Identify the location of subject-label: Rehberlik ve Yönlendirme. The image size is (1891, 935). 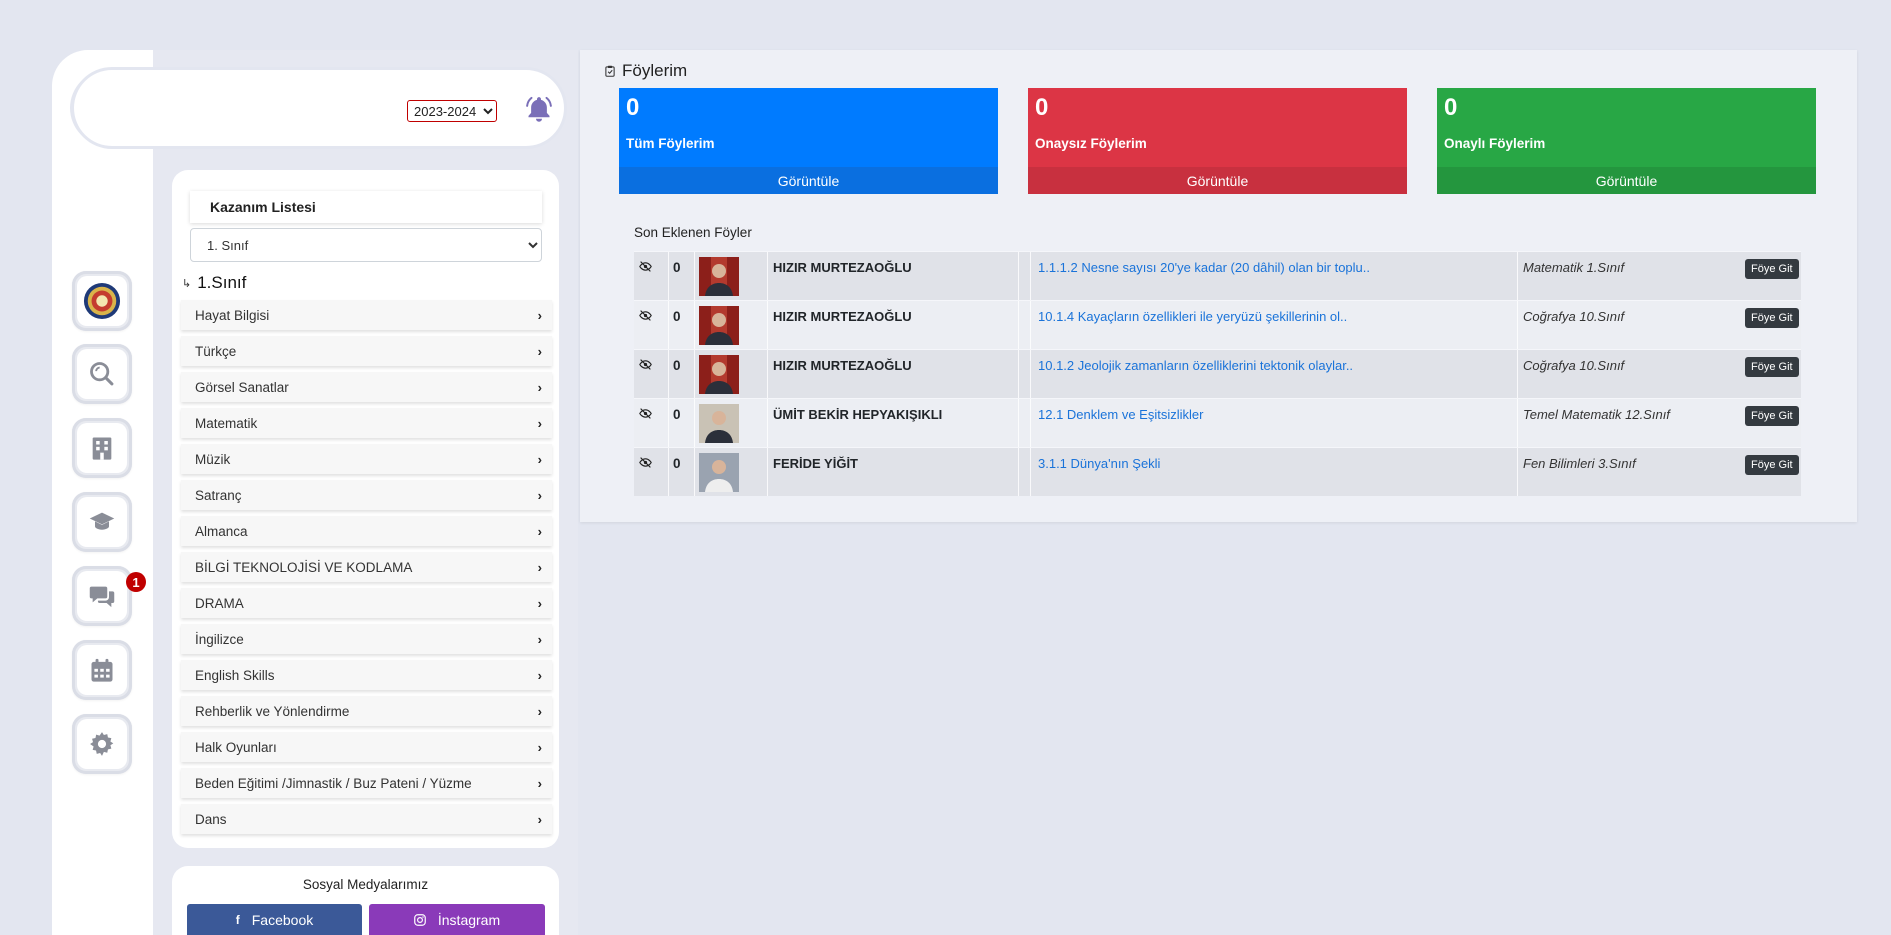
(272, 711).